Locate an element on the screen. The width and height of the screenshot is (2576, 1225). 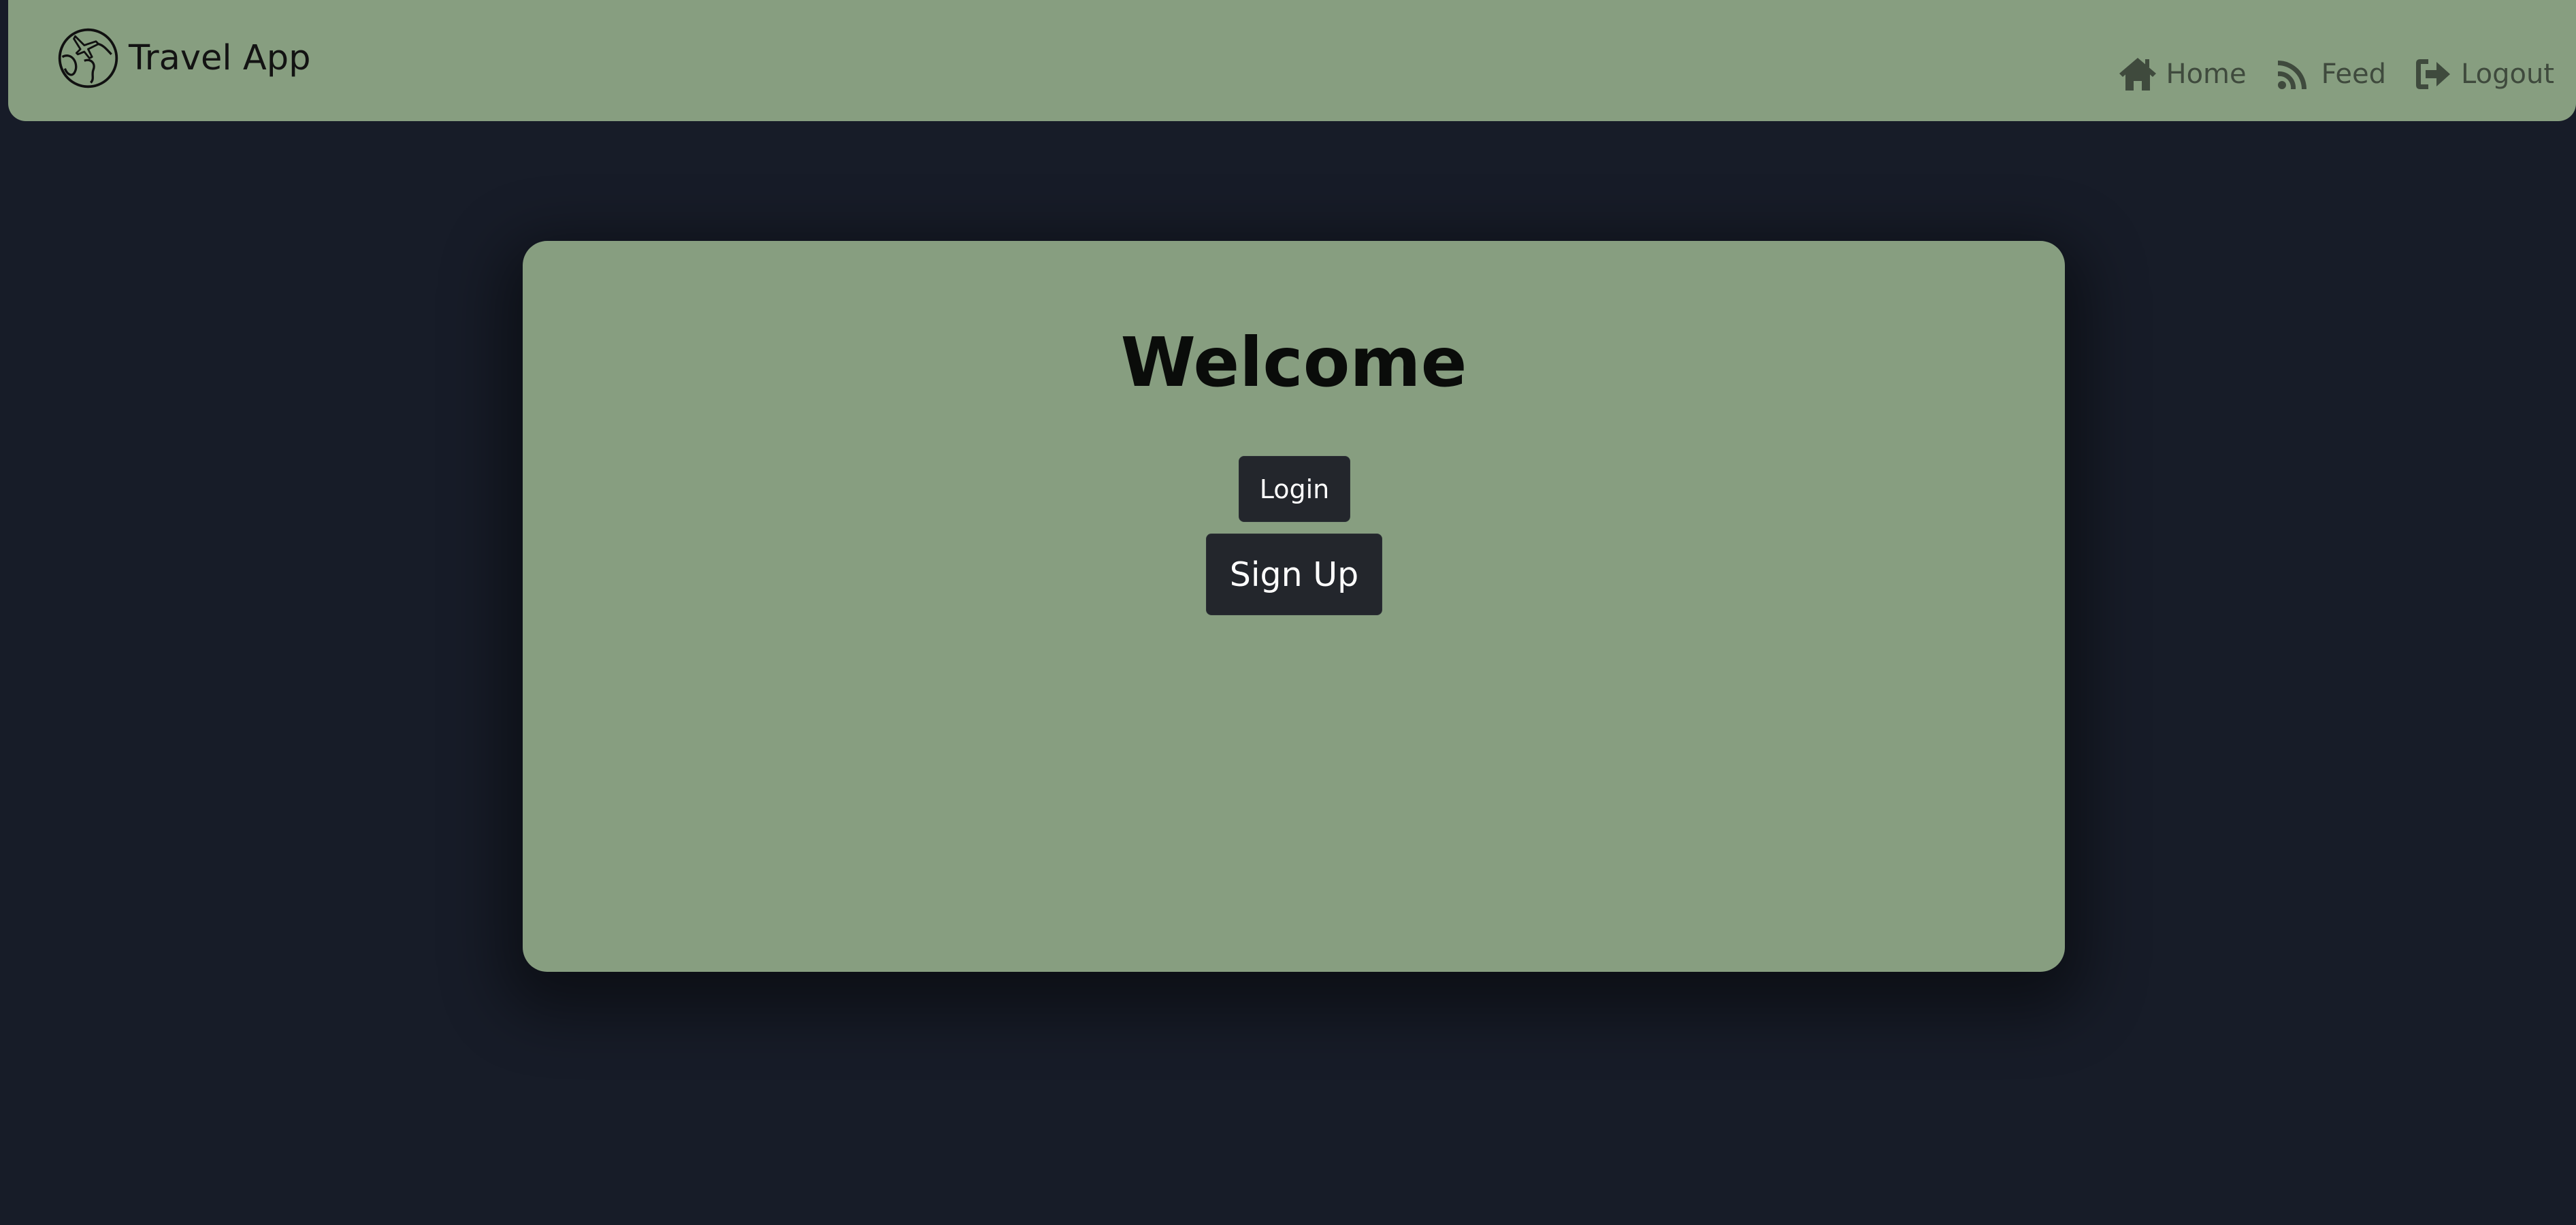
nav-link-logout: Logout is located at coordinates (2483, 74).